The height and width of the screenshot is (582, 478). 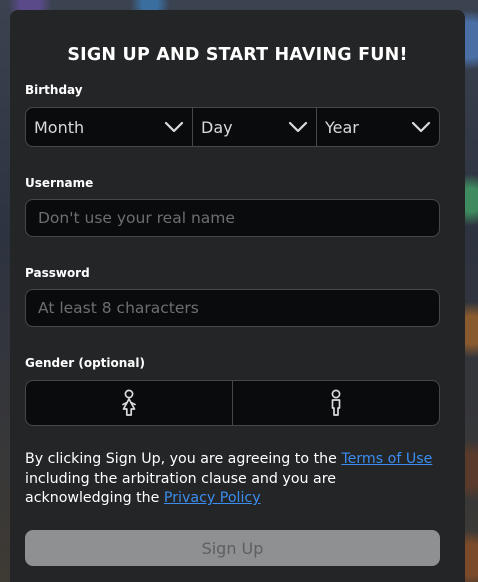 What do you see at coordinates (232, 218) in the screenshot?
I see `username-input` at bounding box center [232, 218].